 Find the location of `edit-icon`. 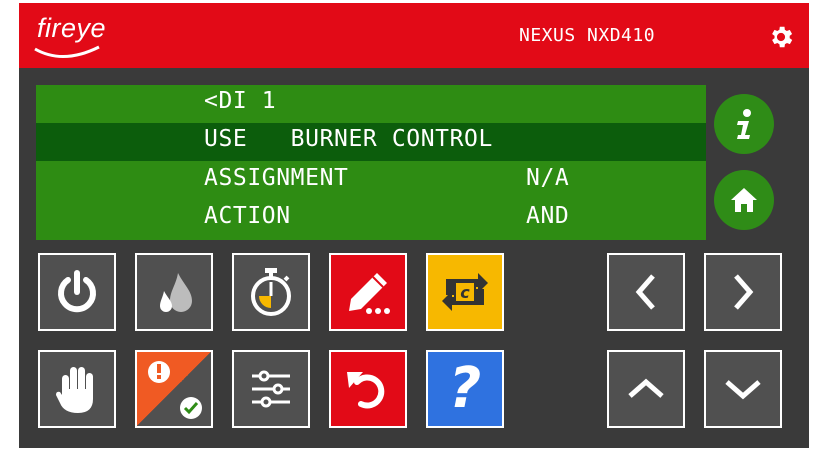

edit-icon is located at coordinates (369, 293).